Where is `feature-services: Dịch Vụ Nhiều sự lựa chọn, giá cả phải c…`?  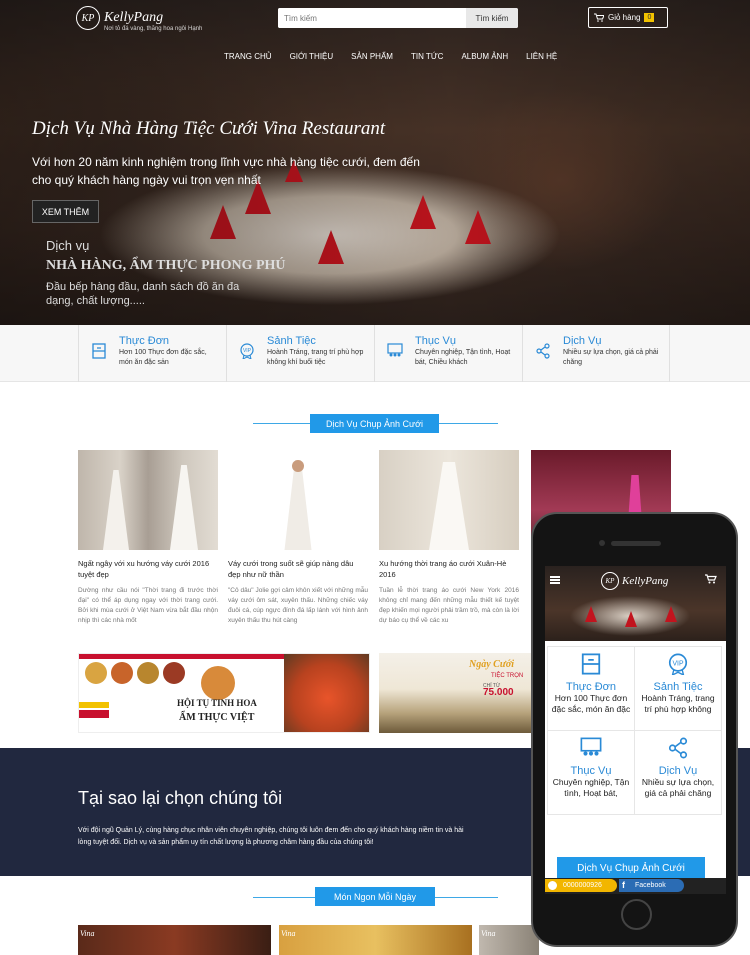
feature-services: Dịch Vụ Nhiều sự lựa chọn, giá cả phải c… is located at coordinates (596, 353).